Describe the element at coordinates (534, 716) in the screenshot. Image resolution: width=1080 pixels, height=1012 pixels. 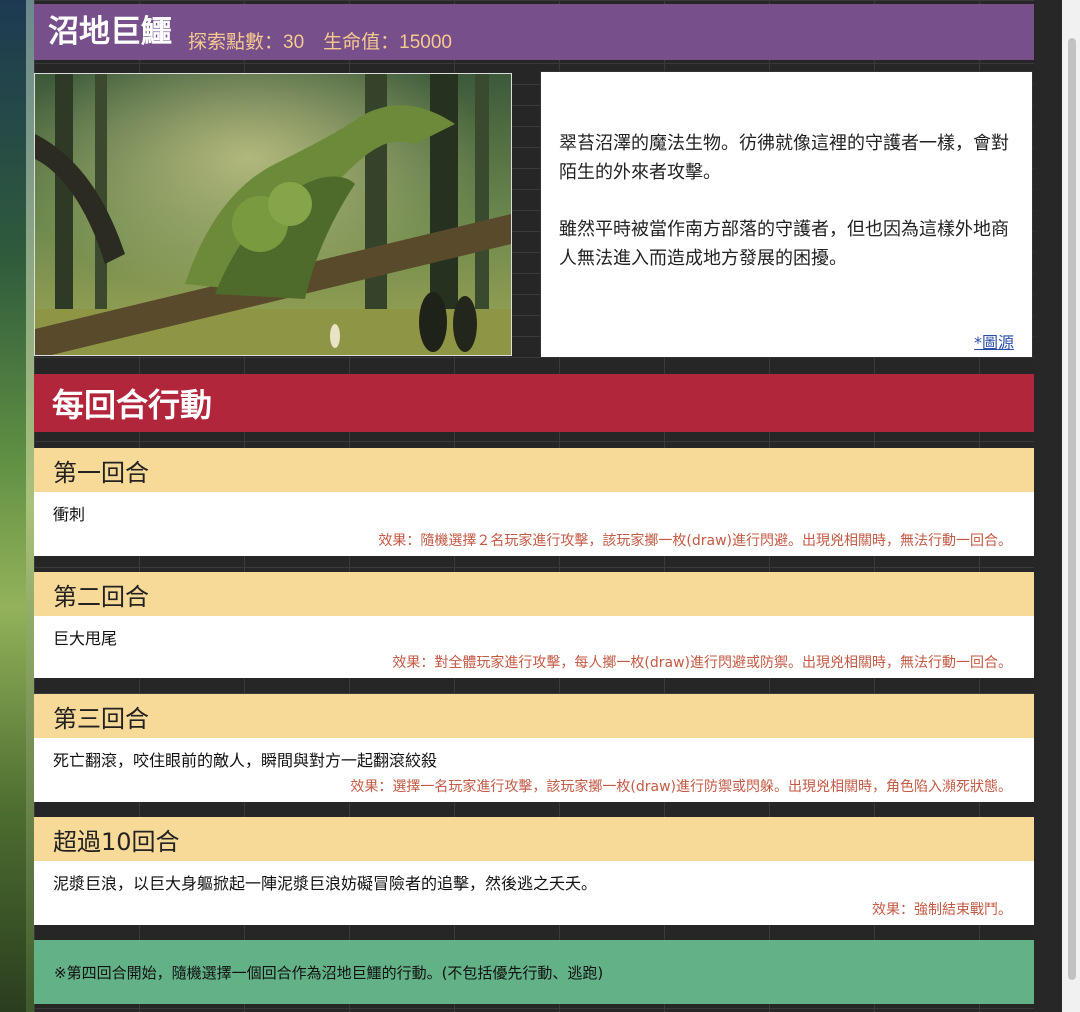
I see `round-3-header: 第三回合` at that location.